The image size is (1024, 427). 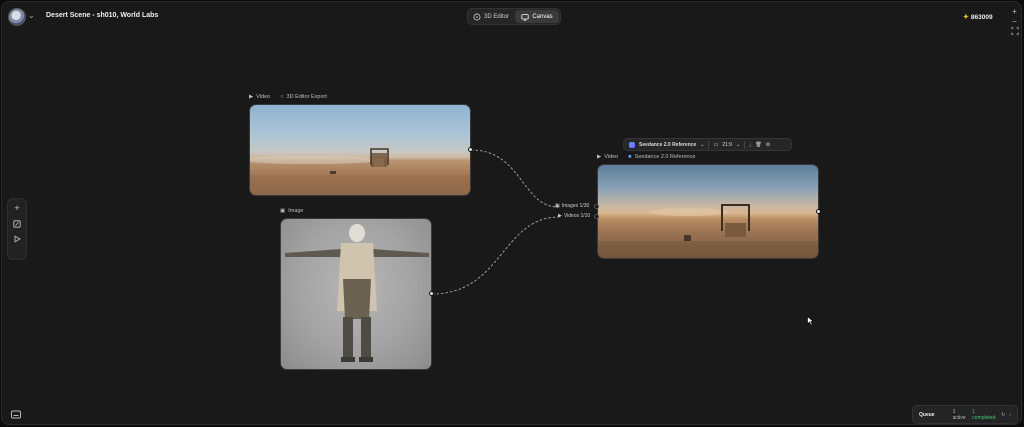 What do you see at coordinates (667, 145) in the screenshot?
I see `model-select: Seedance 2.0 Reference` at bounding box center [667, 145].